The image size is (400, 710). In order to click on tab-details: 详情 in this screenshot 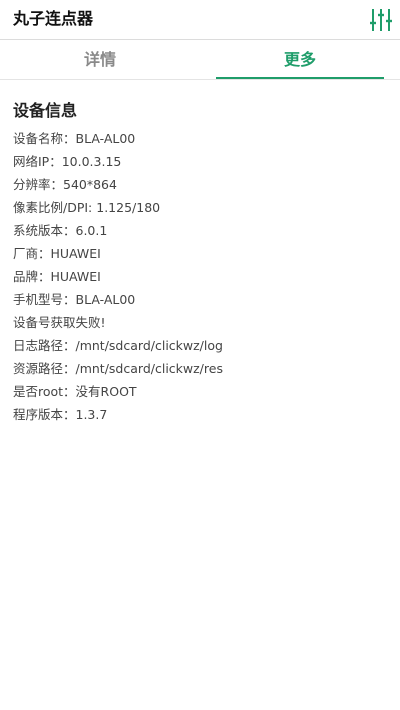, I will do `click(100, 59)`.